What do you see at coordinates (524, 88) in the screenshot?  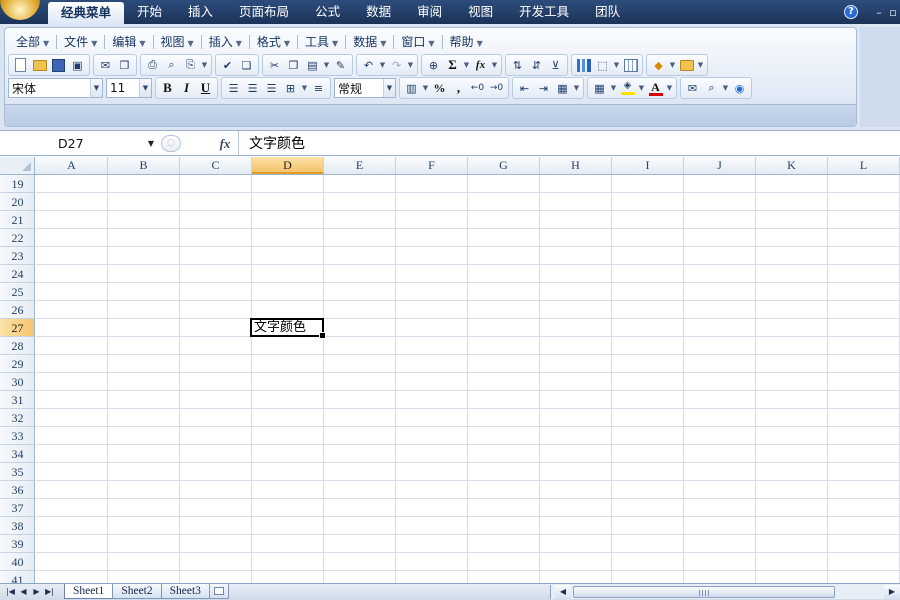 I see `decrease-indent-icon: ⇤` at bounding box center [524, 88].